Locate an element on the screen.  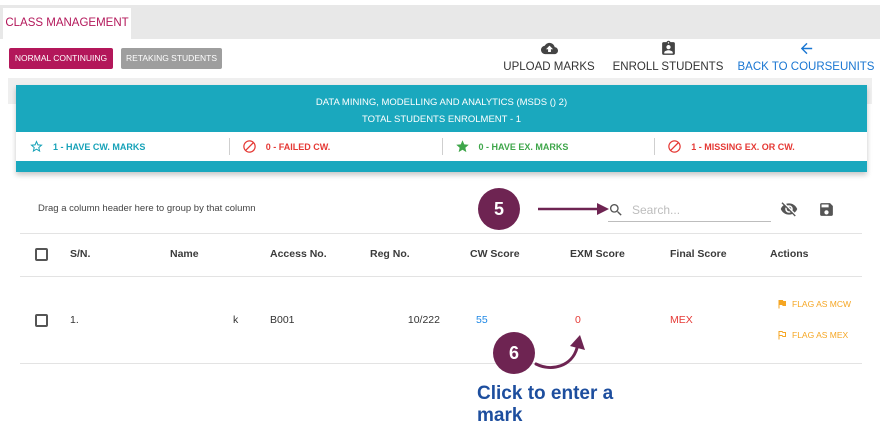
stat-failed-cw: 0 - FAILED CW. is located at coordinates (335, 146).